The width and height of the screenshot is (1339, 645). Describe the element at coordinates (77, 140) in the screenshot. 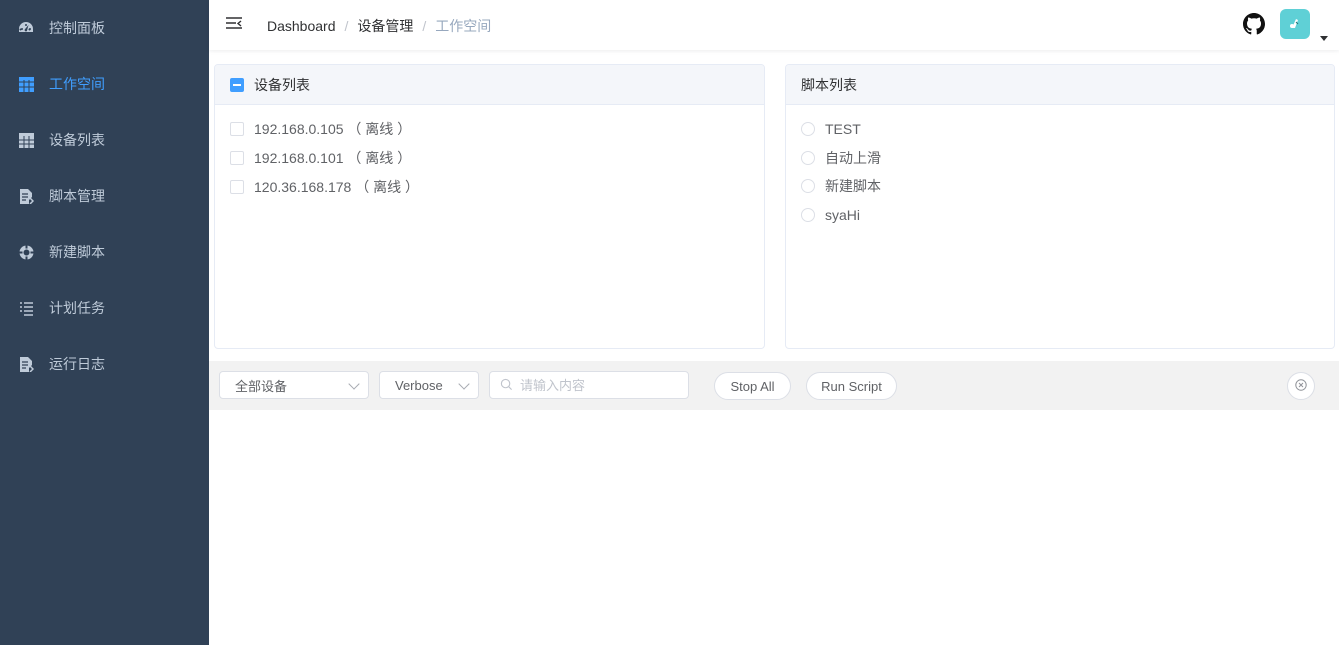

I see `sidebar-item-label: 设备列表` at that location.